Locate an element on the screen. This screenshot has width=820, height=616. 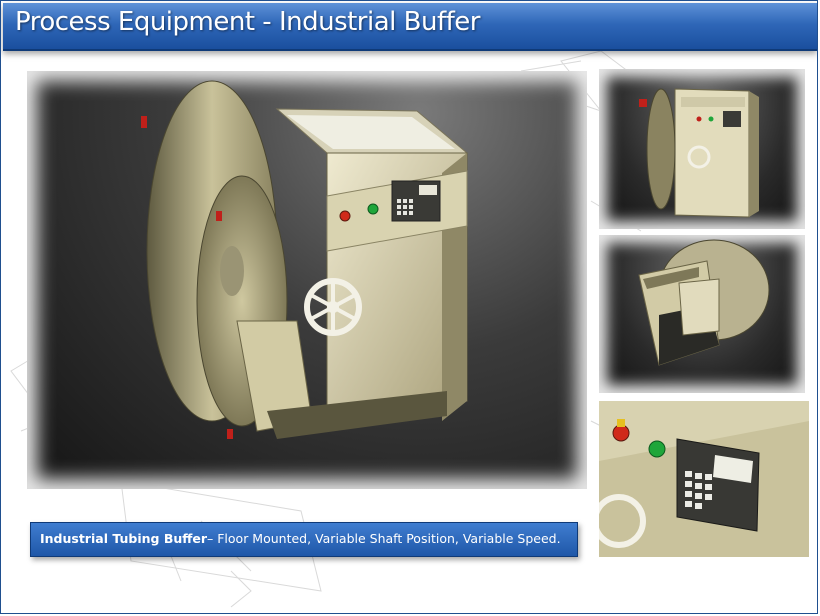
page-title: Process Equipment - Industrial Buffer is located at coordinates (247, 22).